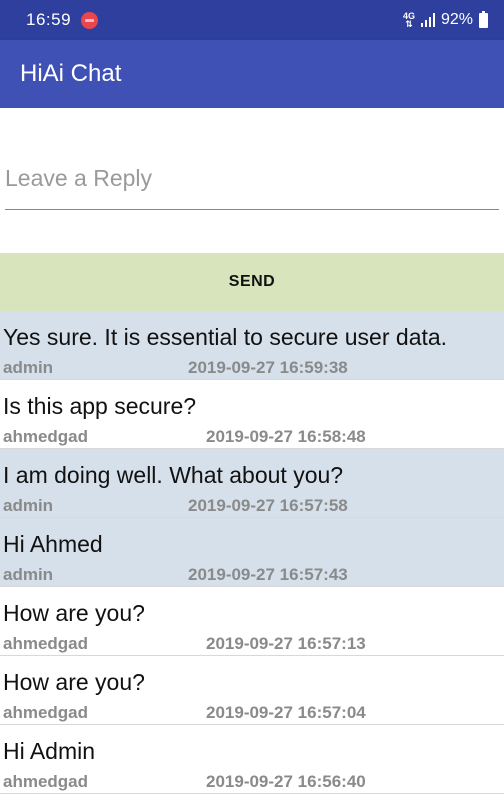 This screenshot has height=800, width=504. I want to click on send-button: SEND, so click(252, 282).